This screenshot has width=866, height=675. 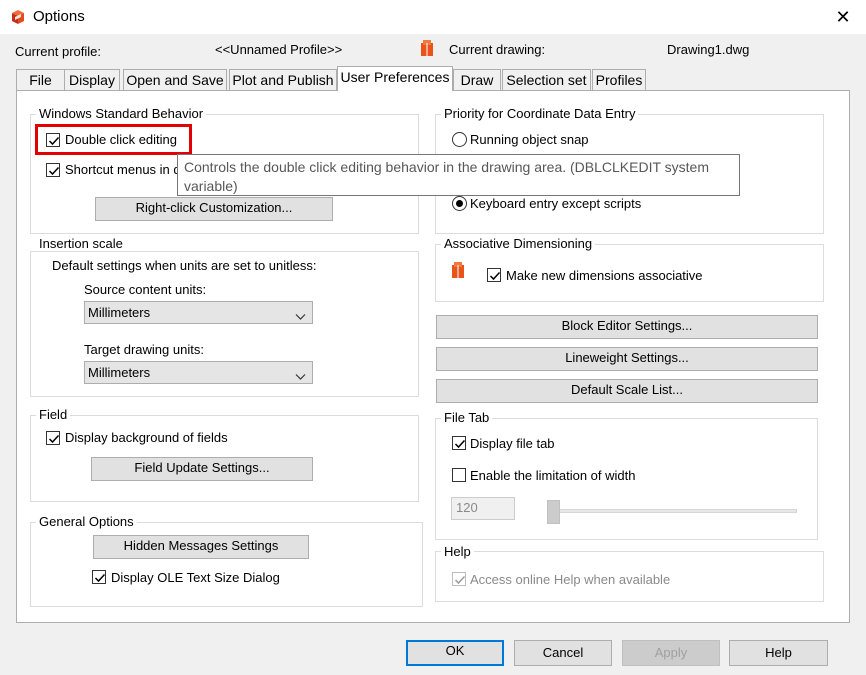 I want to click on help-title: Help, so click(x=457, y=551).